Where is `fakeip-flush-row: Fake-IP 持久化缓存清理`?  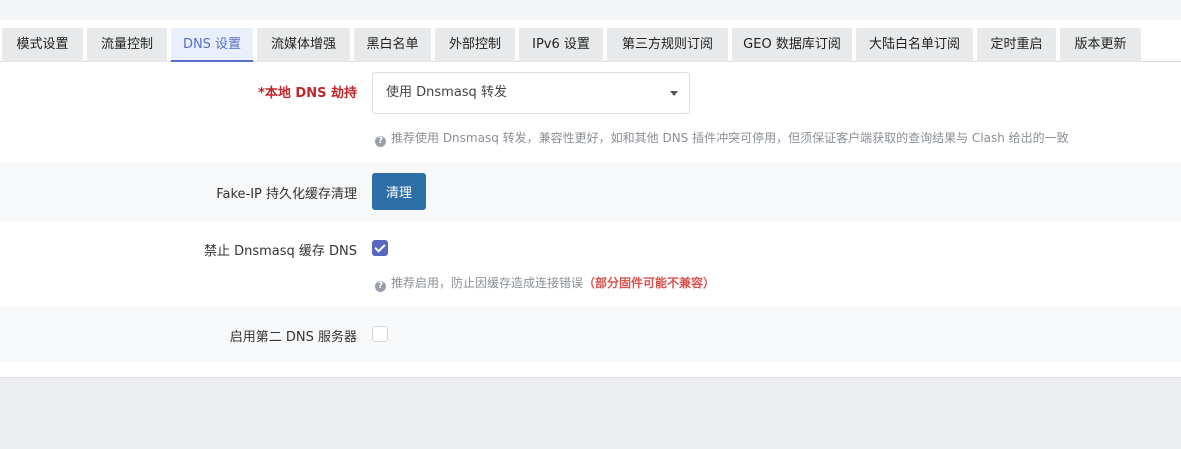
fakeip-flush-row: Fake-IP 持久化缓存清理 is located at coordinates (590, 192).